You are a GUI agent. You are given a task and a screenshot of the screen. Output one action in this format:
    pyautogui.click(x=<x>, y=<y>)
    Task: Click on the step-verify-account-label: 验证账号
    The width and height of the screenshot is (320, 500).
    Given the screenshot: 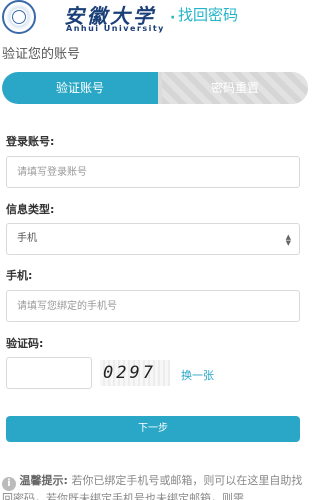 What is the action you would take?
    pyautogui.click(x=79, y=88)
    